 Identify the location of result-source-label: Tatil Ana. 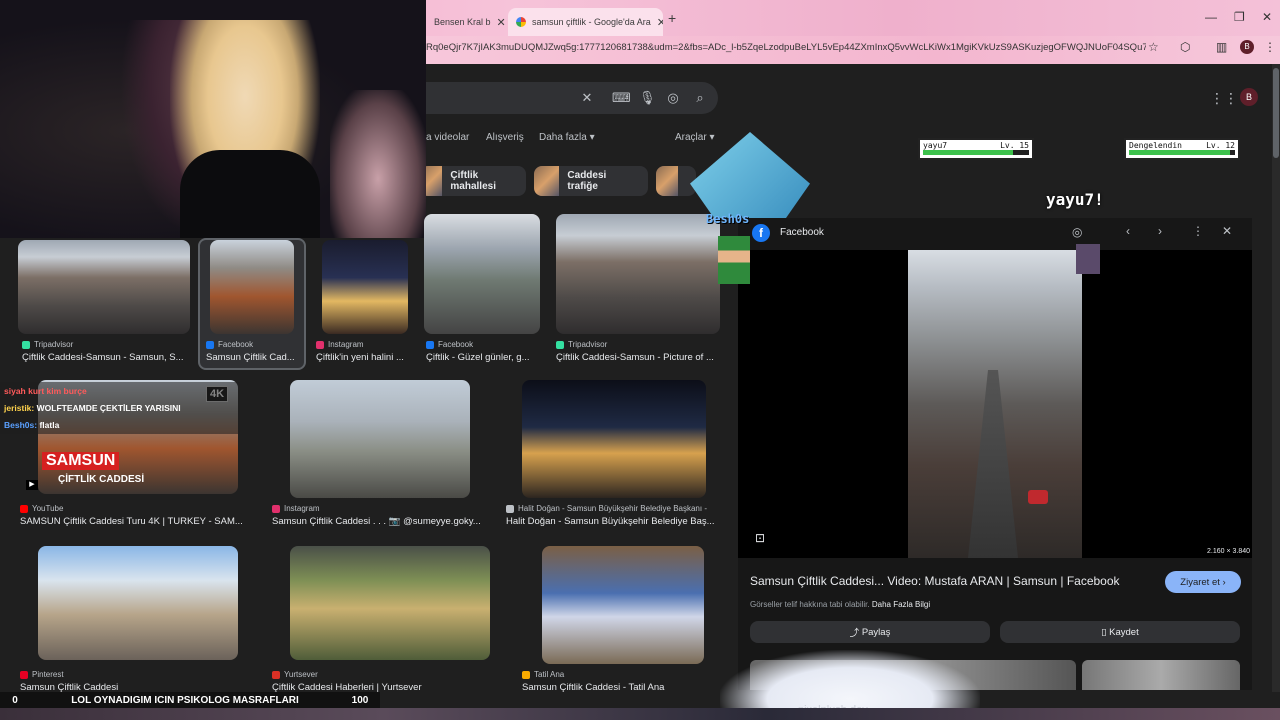
(549, 674).